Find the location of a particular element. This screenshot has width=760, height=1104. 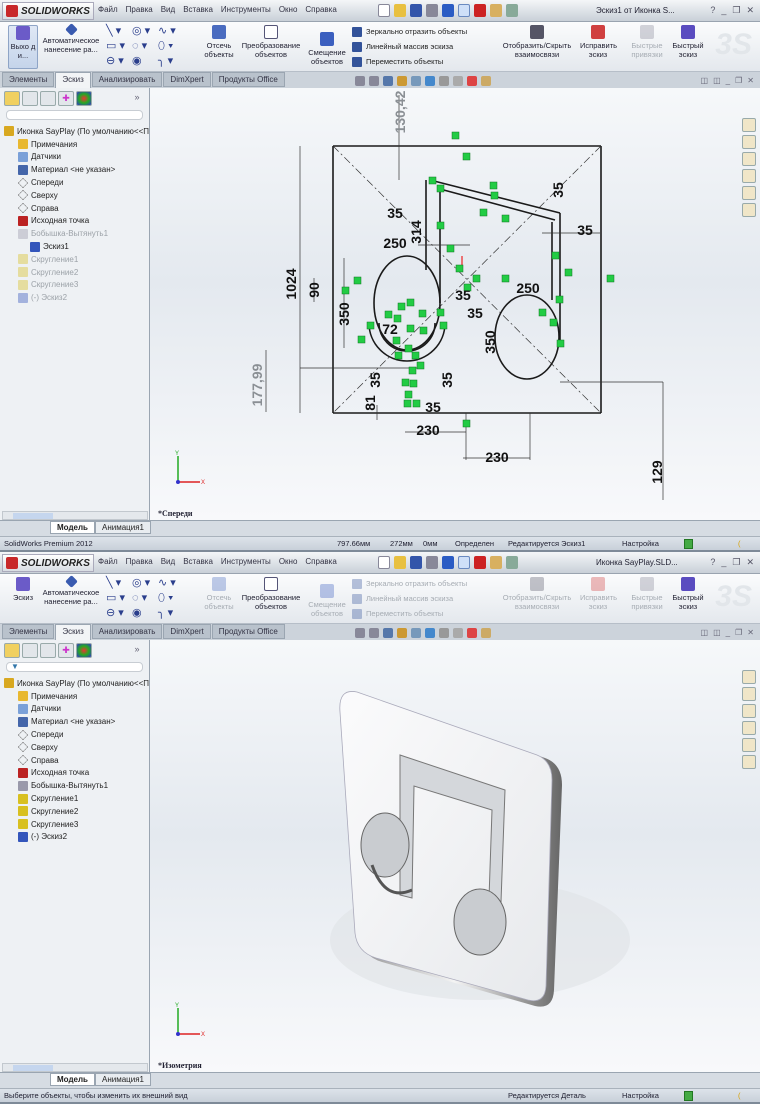

view-orientation-icon is located at coordinates (416, 81).